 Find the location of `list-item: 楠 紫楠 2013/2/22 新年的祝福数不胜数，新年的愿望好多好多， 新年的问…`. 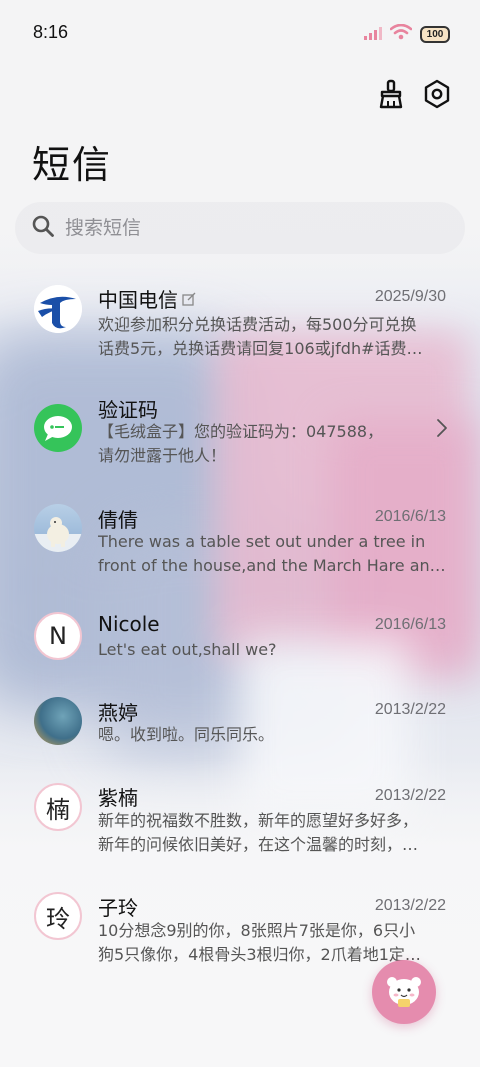

list-item: 楠 紫楠 2013/2/22 新年的祝福数不胜数，新年的愿望好多好多， 新年的问… is located at coordinates (240, 830).